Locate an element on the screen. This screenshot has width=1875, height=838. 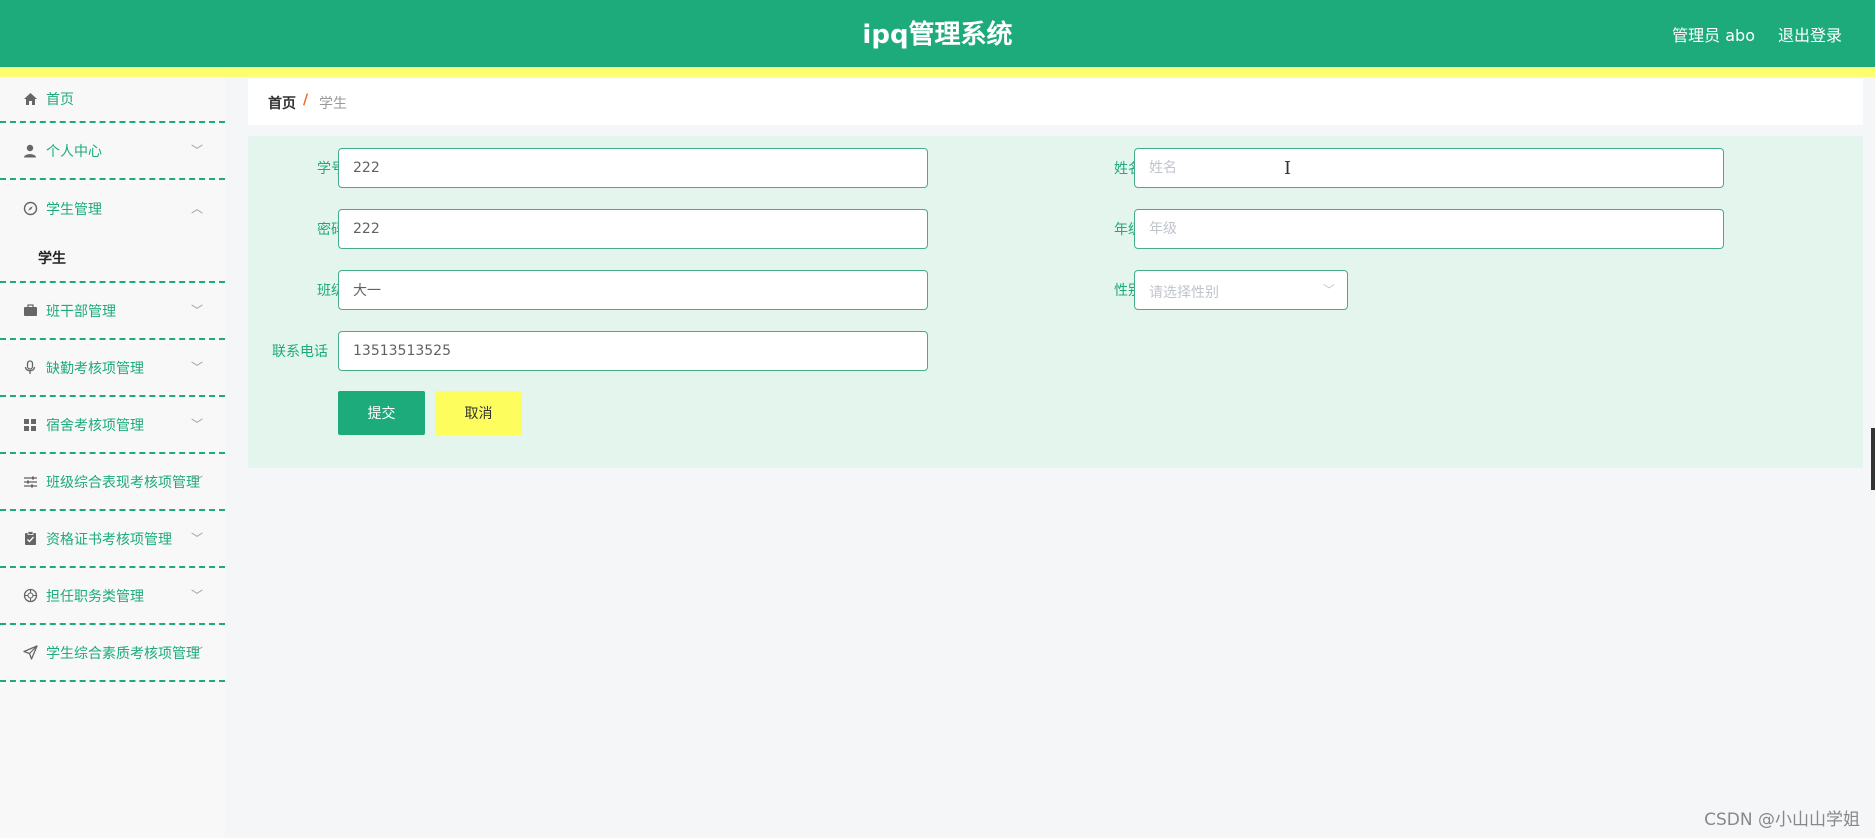
breadcrumb-home: 首页 is located at coordinates (282, 103).